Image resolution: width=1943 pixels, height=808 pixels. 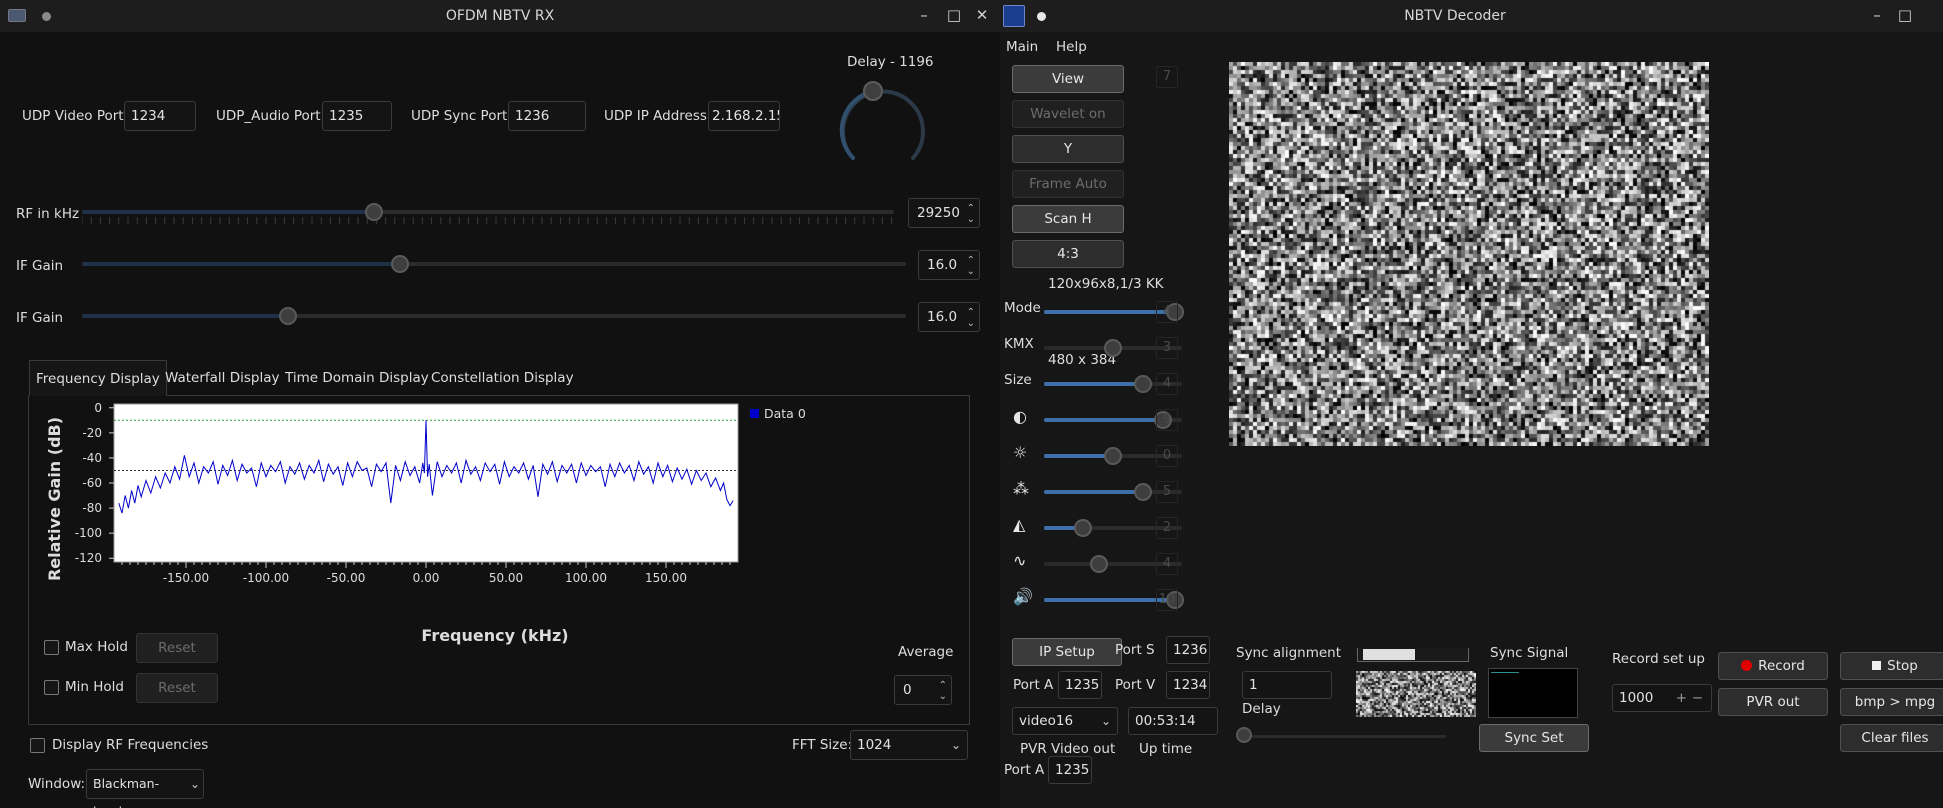 What do you see at coordinates (1188, 650) in the screenshot?
I see `port-s-input: 1236` at bounding box center [1188, 650].